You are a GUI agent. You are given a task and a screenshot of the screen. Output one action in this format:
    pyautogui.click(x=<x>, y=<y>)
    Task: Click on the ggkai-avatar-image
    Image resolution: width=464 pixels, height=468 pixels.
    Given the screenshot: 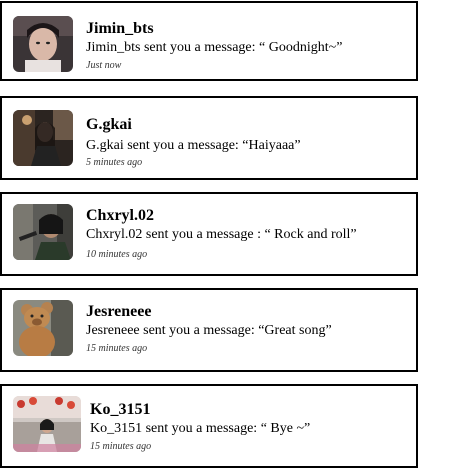 What is the action you would take?
    pyautogui.click(x=43, y=138)
    